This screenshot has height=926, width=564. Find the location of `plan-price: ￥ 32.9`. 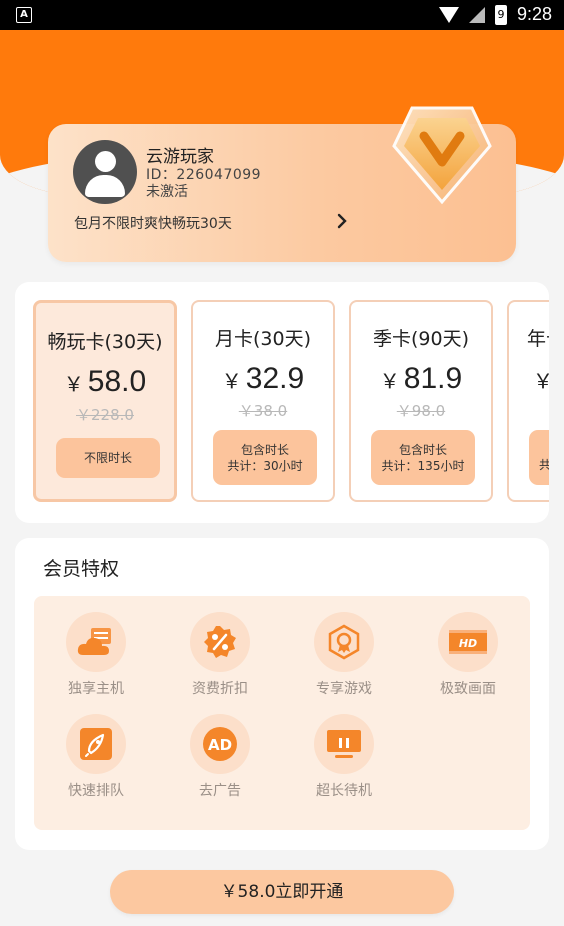

plan-price: ￥ 32.9 is located at coordinates (263, 378).